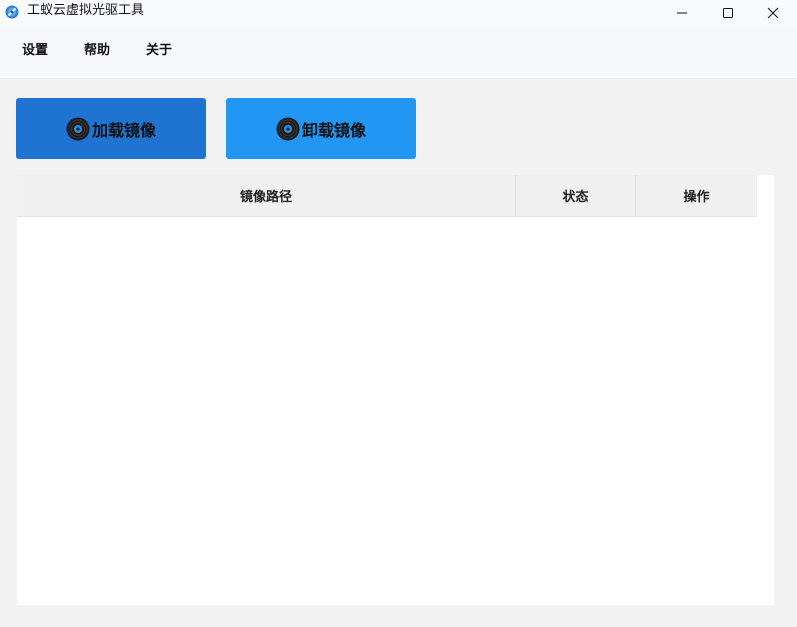 The height and width of the screenshot is (627, 797). I want to click on unload-image-button: 卸载镜像, so click(321, 128).